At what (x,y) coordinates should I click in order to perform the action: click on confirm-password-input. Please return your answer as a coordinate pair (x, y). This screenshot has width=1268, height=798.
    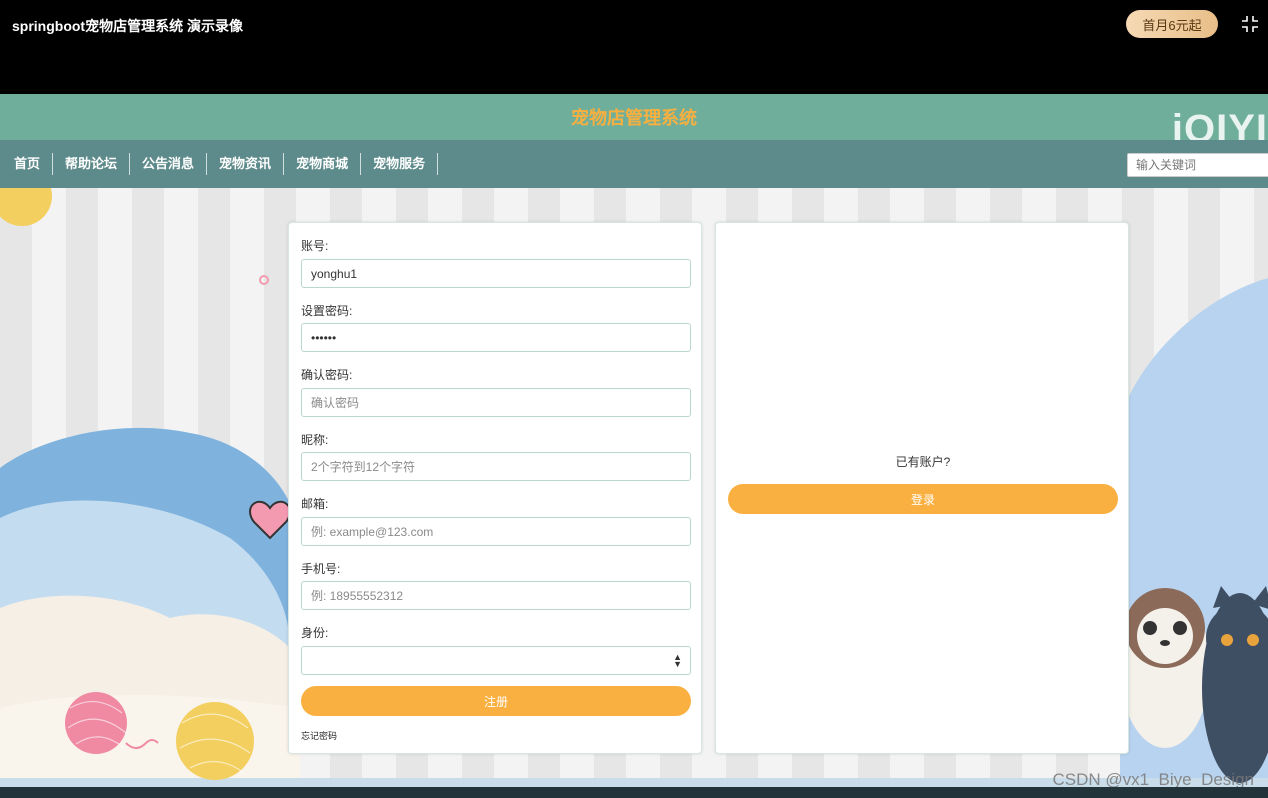
    Looking at the image, I should click on (496, 402).